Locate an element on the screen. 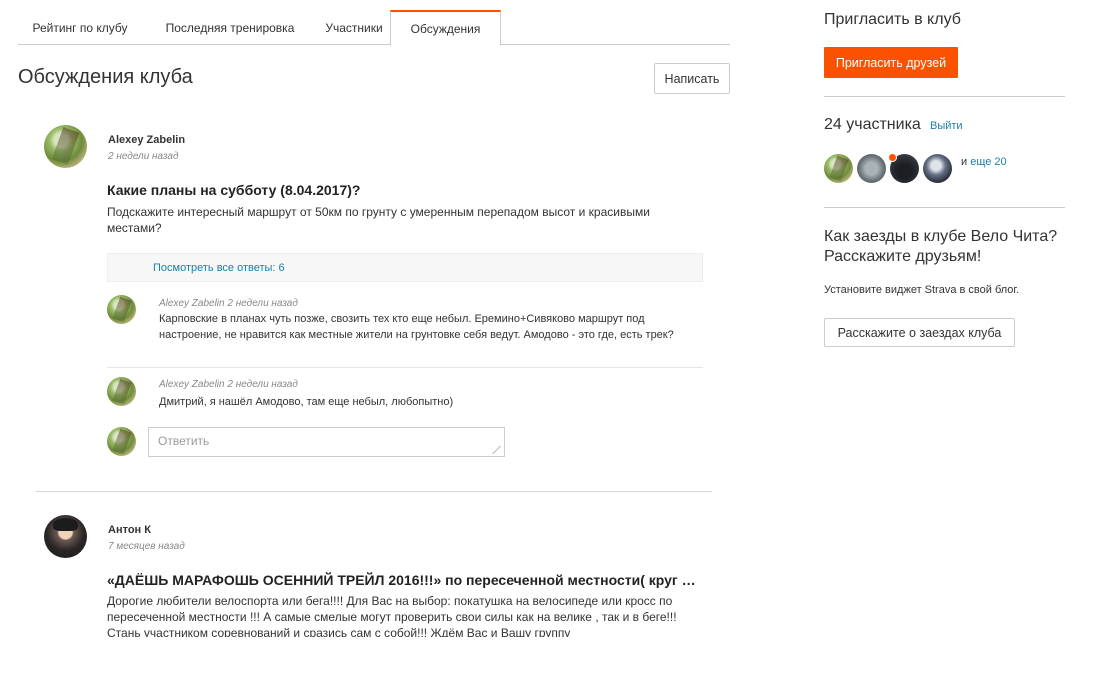 Image resolution: width=1095 pixels, height=678 pixels. tab-discussions: Обсуждения is located at coordinates (445, 28).